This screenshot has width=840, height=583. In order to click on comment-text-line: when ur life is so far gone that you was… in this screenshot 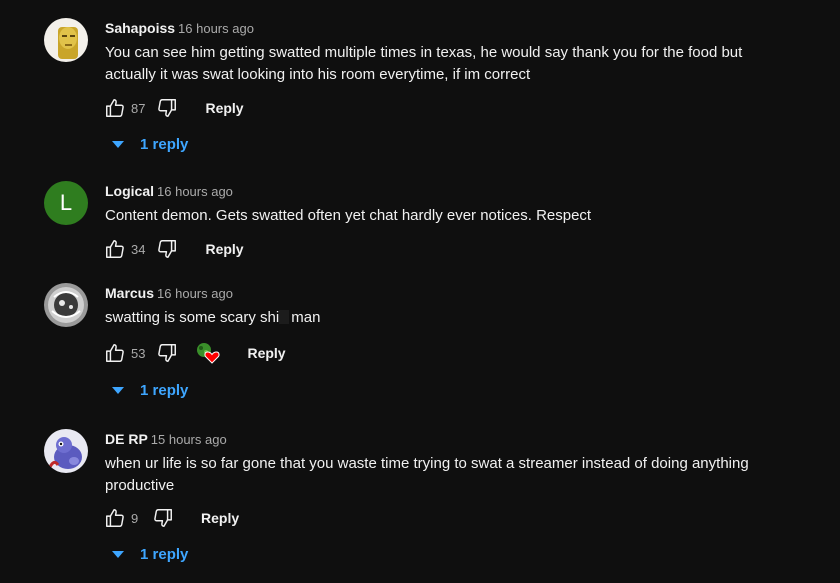, I will do `click(427, 463)`.